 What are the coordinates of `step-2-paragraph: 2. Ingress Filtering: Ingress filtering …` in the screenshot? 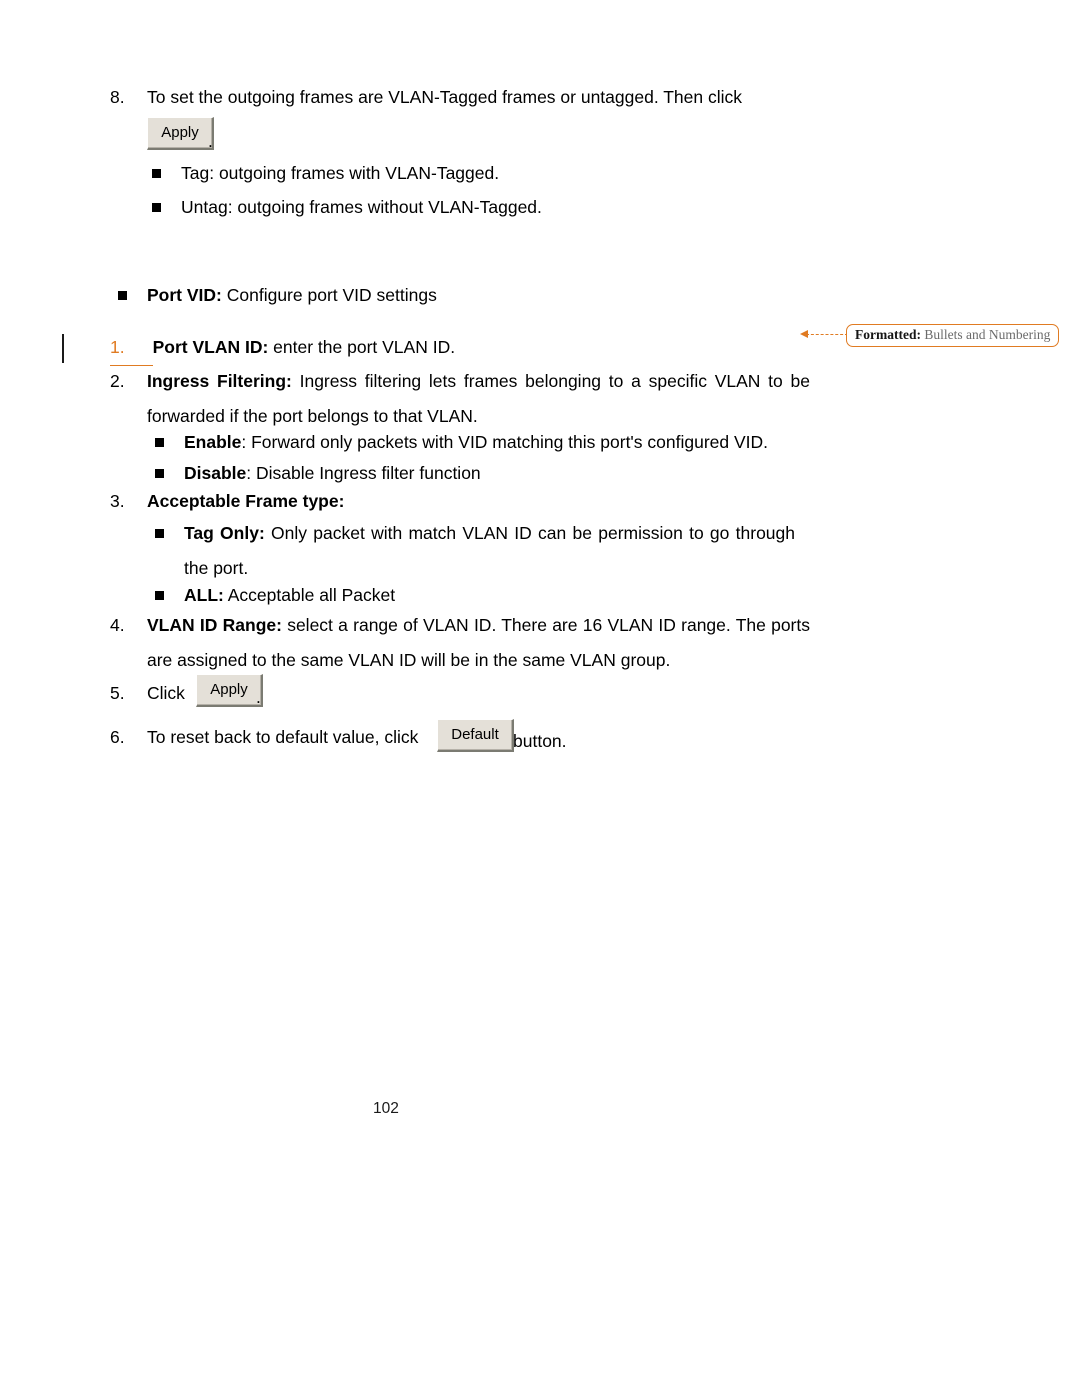 It's located at (460, 399).